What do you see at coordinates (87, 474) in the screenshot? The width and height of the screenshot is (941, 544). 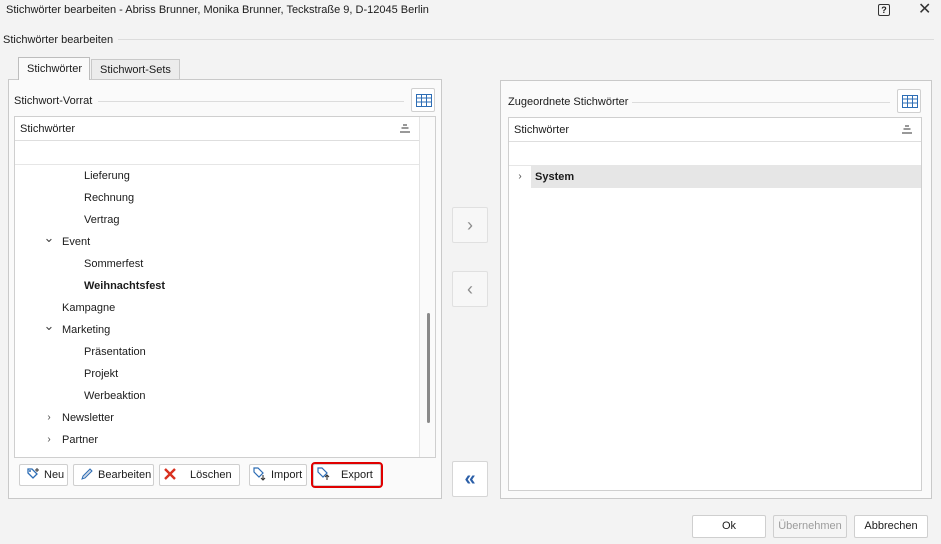 I see `pencil-icon` at bounding box center [87, 474].